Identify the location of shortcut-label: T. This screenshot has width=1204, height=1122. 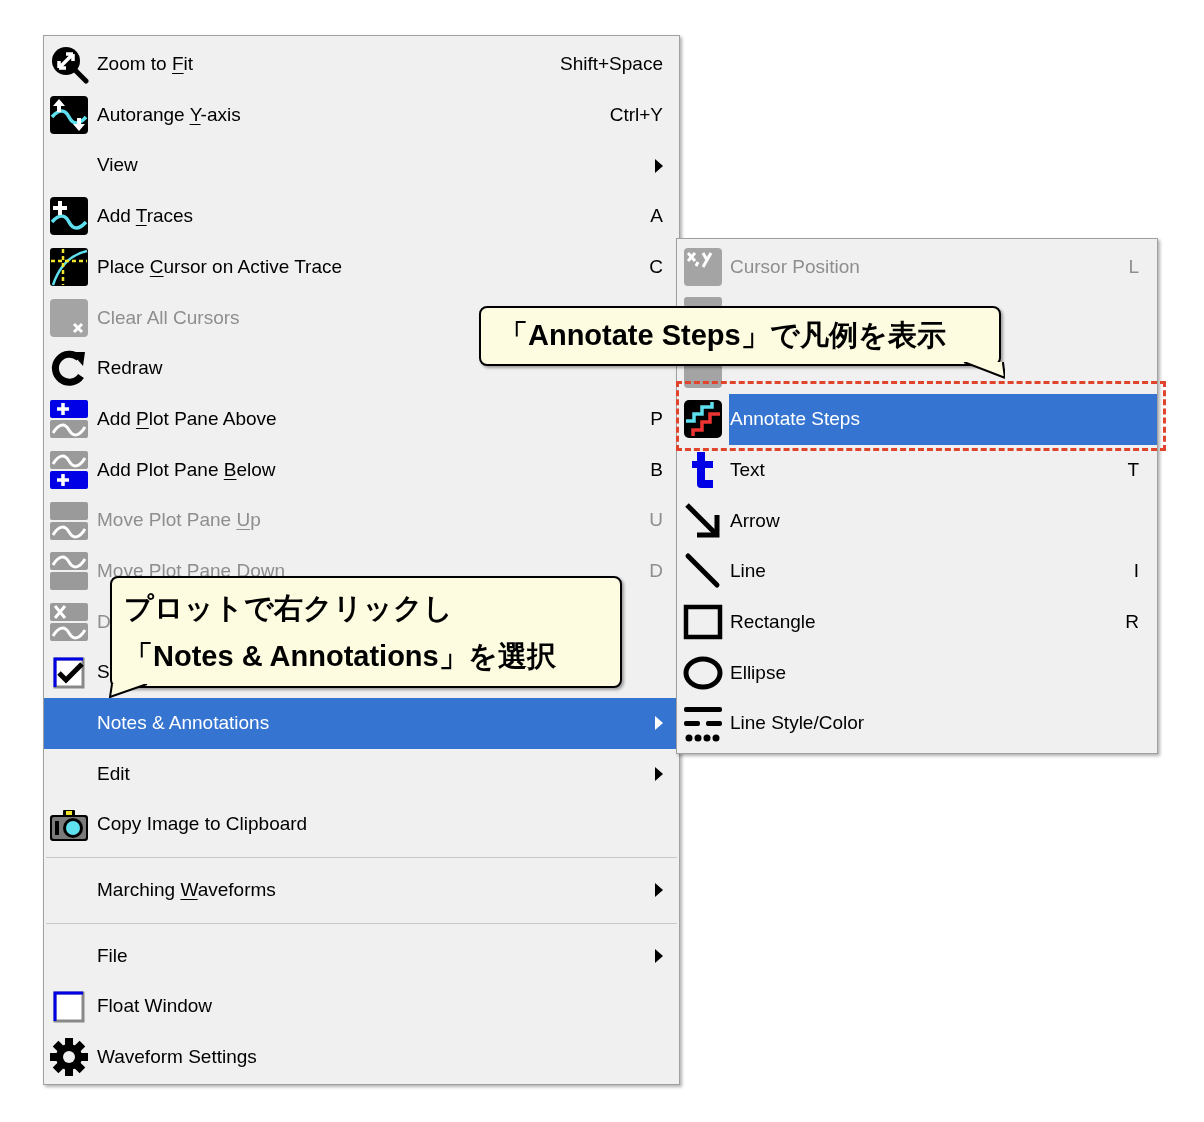
(1133, 469).